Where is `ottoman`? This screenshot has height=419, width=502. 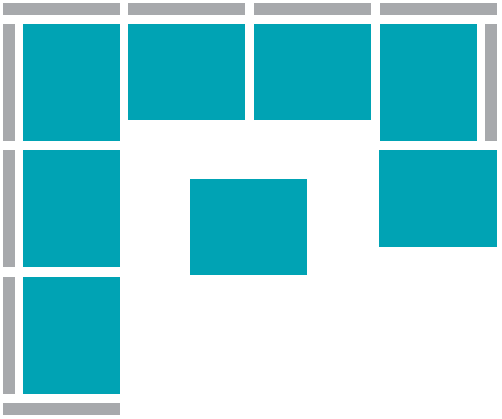 ottoman is located at coordinates (248, 227).